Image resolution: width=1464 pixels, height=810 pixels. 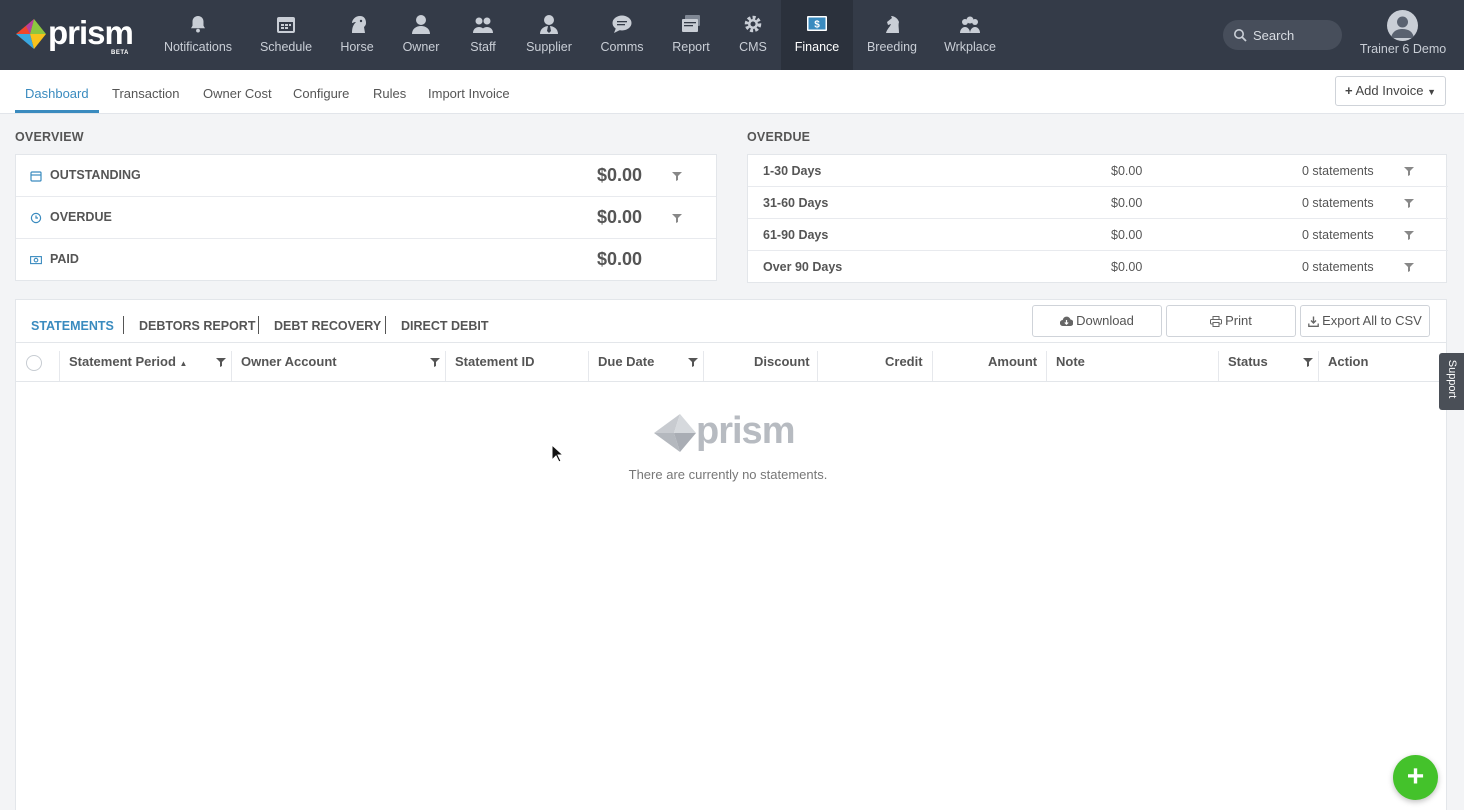 I want to click on nav-staff: Staff, so click(x=483, y=35).